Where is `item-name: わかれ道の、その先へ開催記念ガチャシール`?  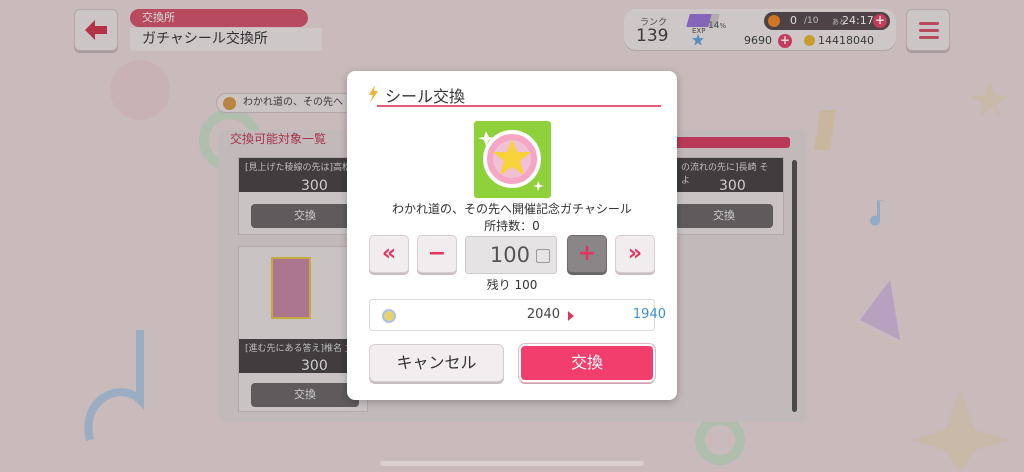
item-name: わかれ道の、その先へ開催記念ガチャシール is located at coordinates (512, 209).